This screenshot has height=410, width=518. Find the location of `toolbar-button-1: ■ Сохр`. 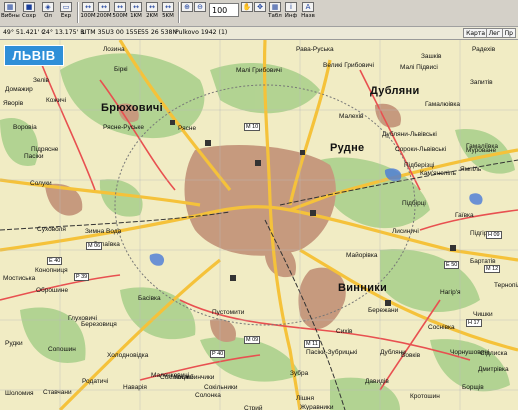

toolbar-button-1: ■ Сохр is located at coordinates (29, 12).